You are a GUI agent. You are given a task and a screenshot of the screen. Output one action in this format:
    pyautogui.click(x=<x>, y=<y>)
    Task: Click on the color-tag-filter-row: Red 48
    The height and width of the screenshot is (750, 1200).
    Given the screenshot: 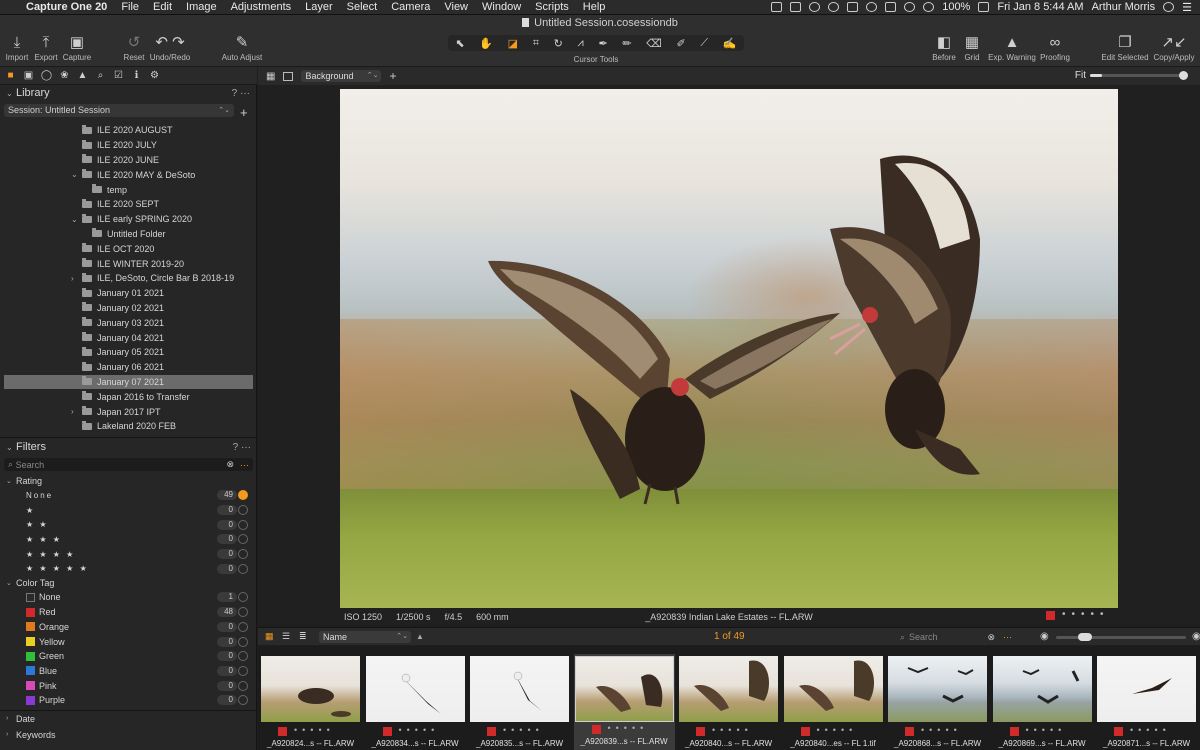 What is the action you would take?
    pyautogui.click(x=128, y=612)
    